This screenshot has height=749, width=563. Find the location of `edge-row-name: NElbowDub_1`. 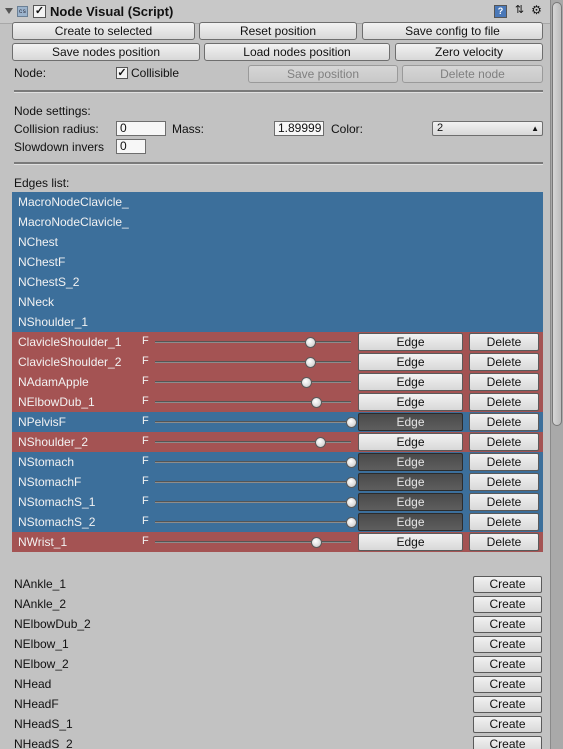

edge-row-name: NElbowDub_1 is located at coordinates (56, 402).